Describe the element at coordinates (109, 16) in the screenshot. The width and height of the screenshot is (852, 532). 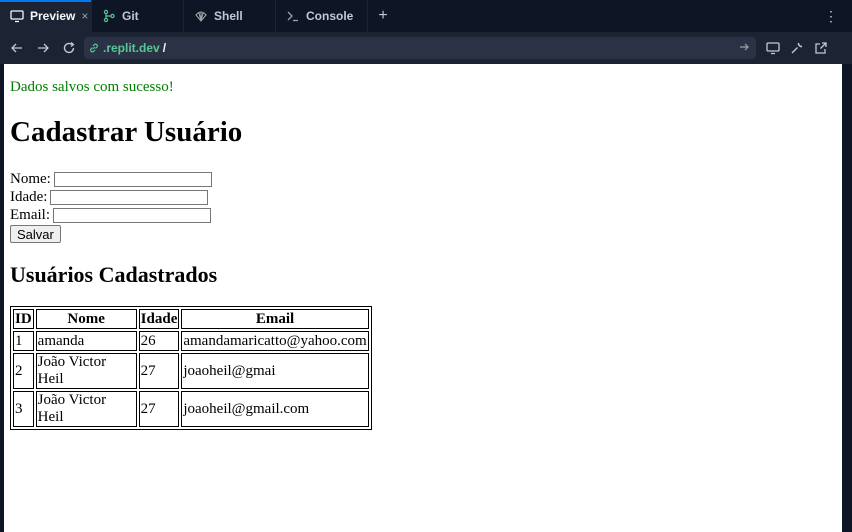
I see `git-branch-icon` at that location.